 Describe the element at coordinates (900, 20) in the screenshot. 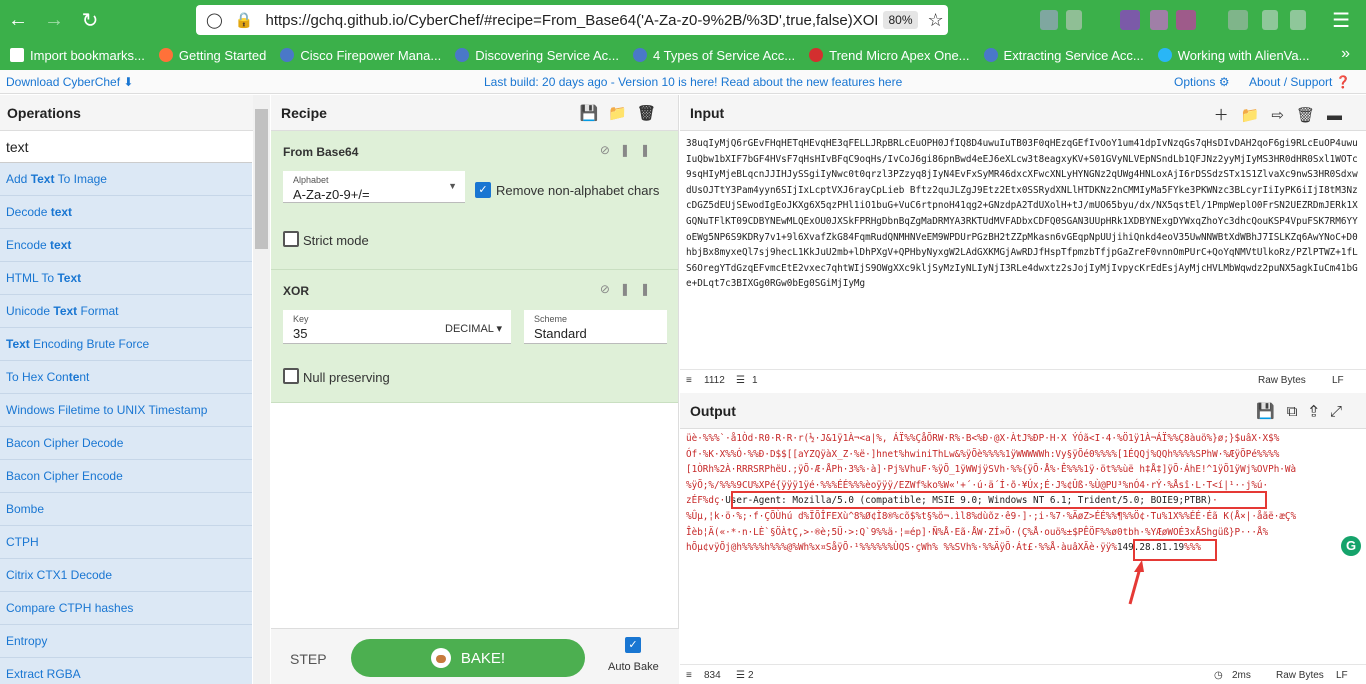

I see `zoom-level: 80%` at that location.